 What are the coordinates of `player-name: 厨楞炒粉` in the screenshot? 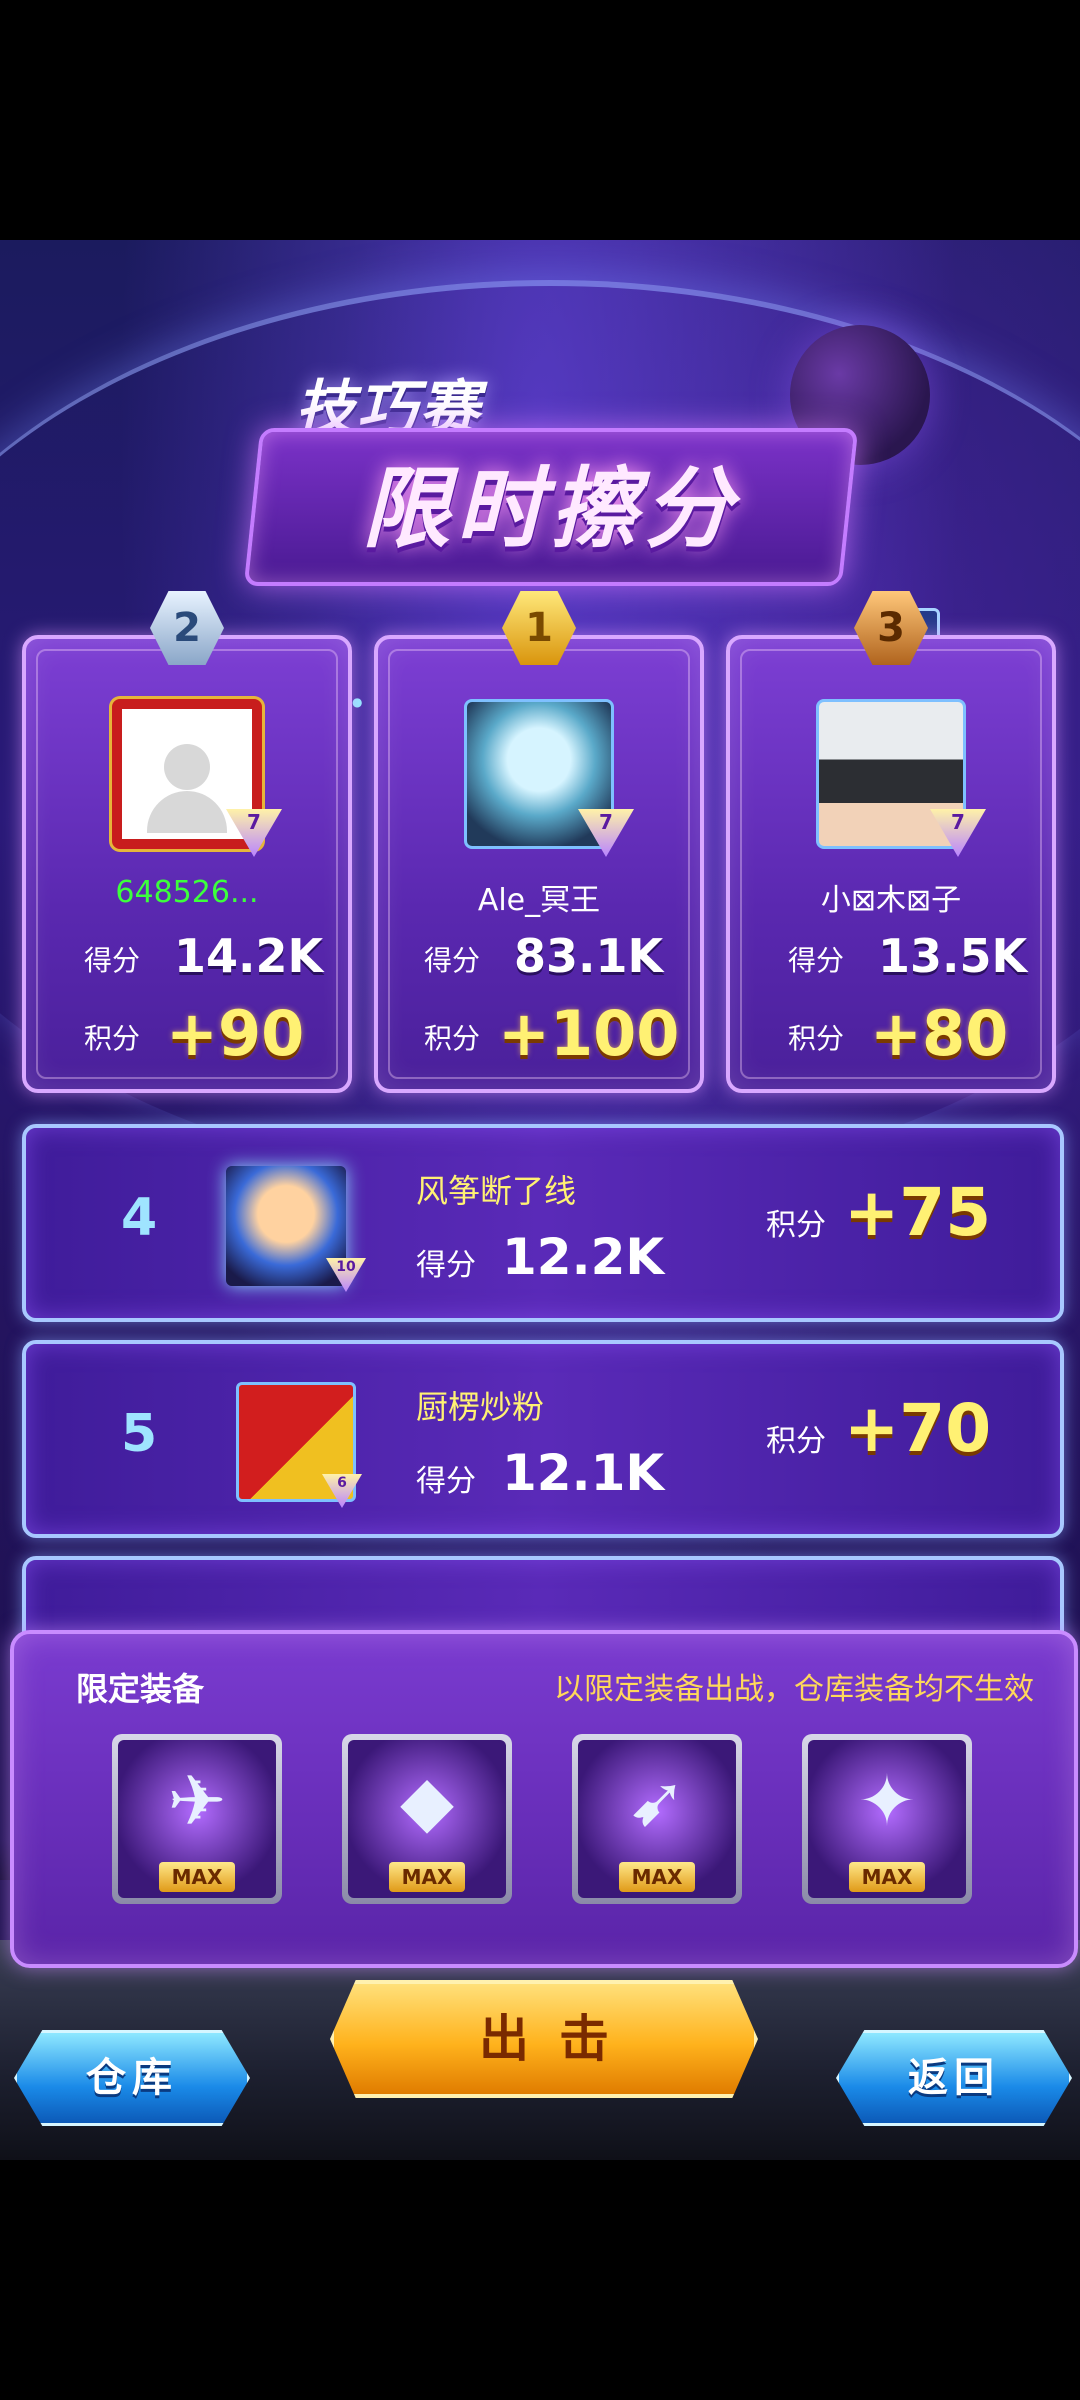 It's located at (480, 1407).